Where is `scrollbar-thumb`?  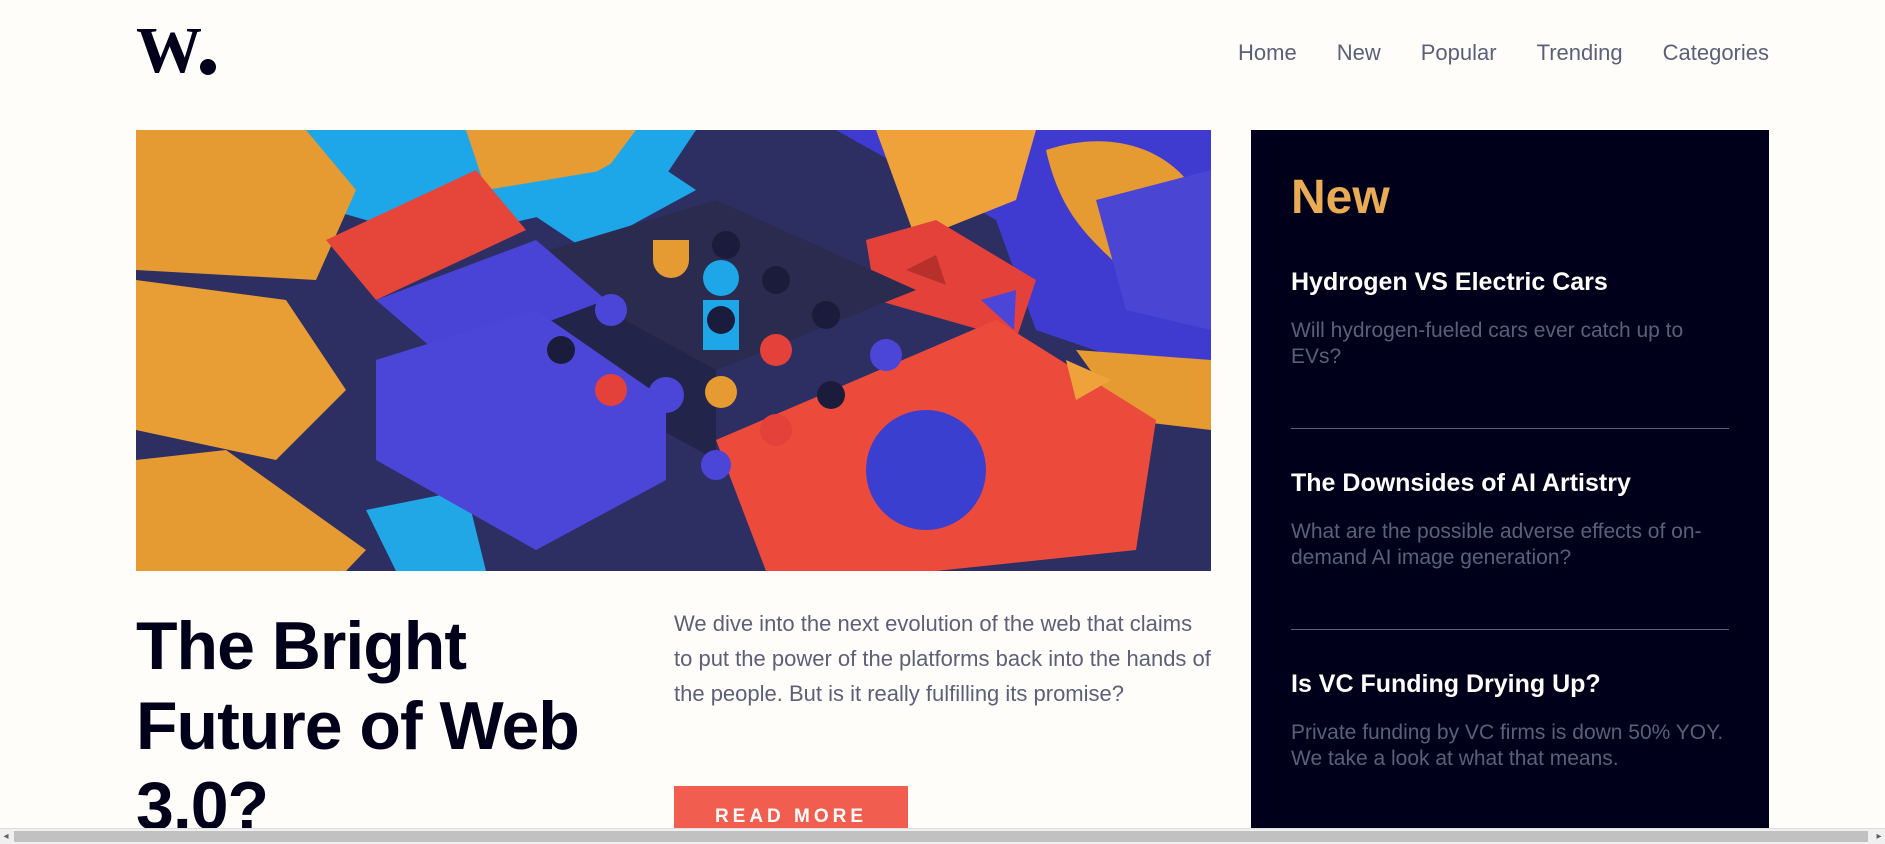 scrollbar-thumb is located at coordinates (941, 836).